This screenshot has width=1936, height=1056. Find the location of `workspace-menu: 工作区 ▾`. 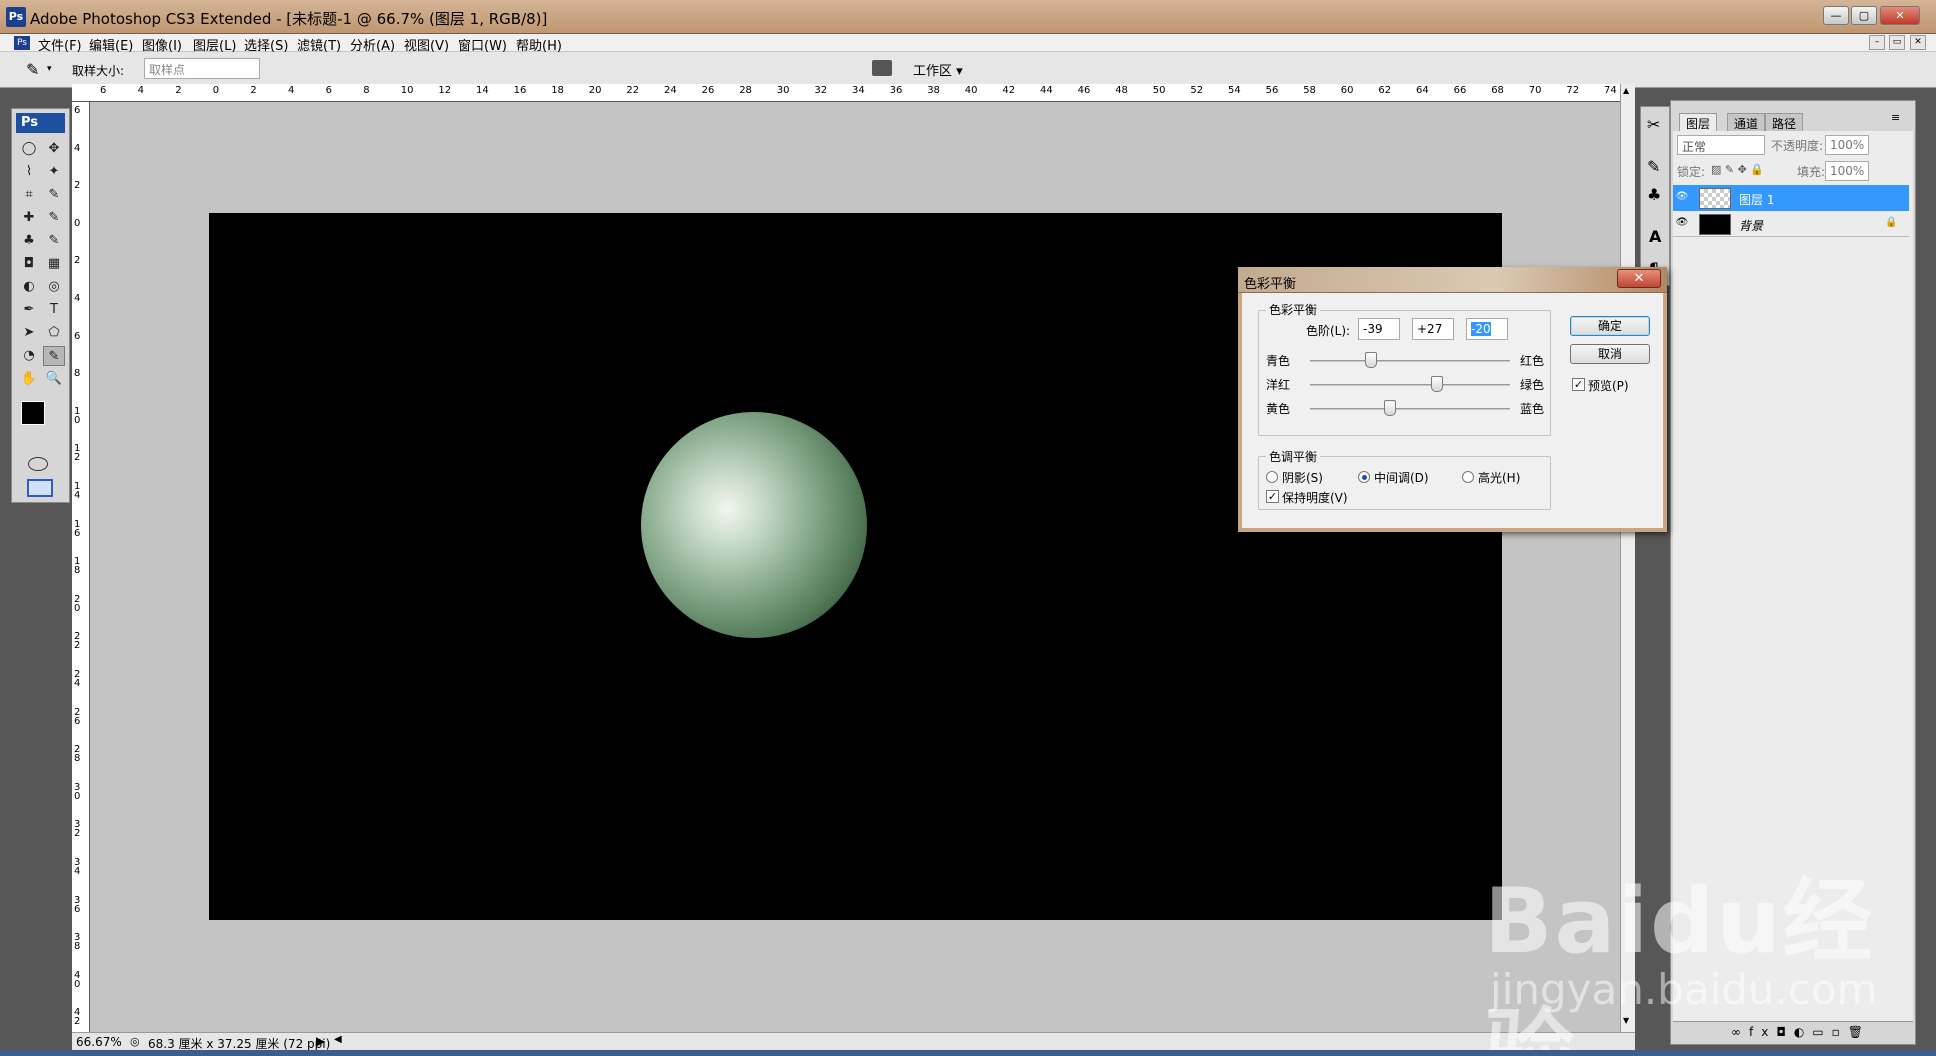

workspace-menu: 工作区 ▾ is located at coordinates (938, 69).